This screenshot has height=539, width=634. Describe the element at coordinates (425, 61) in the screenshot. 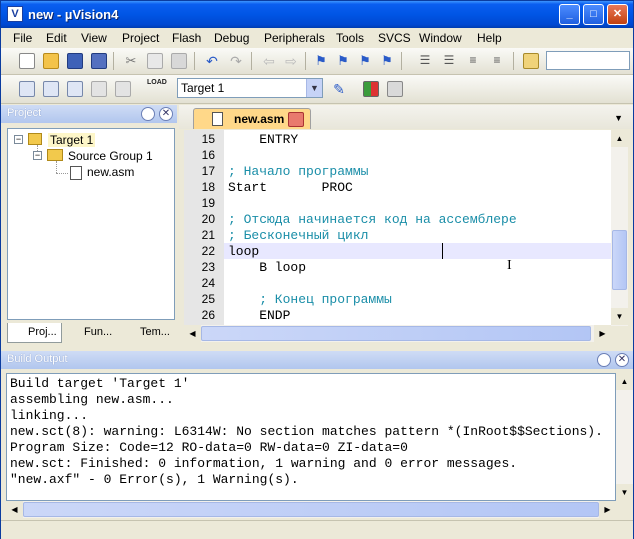

I see `indent-icon: ☰` at that location.